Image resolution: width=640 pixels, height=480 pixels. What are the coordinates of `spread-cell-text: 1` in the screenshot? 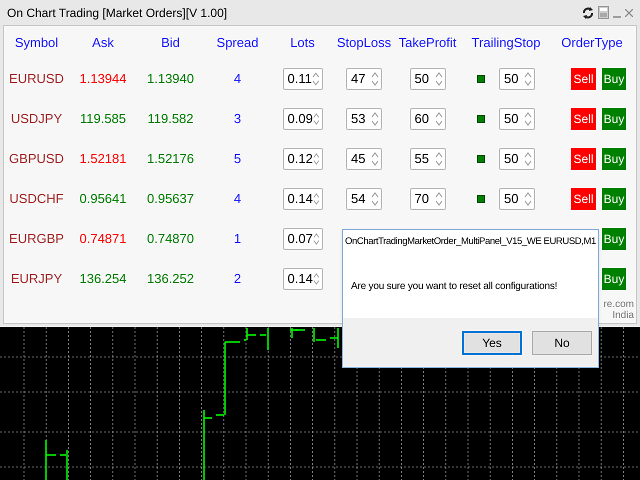 It's located at (237, 239).